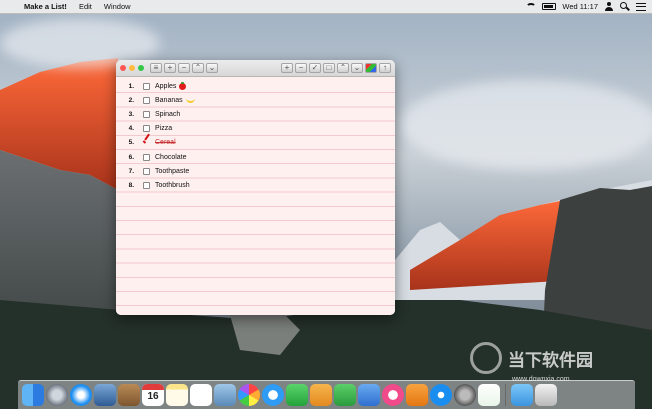  Describe the element at coordinates (170, 68) in the screenshot. I see `add-list-button: +` at that location.